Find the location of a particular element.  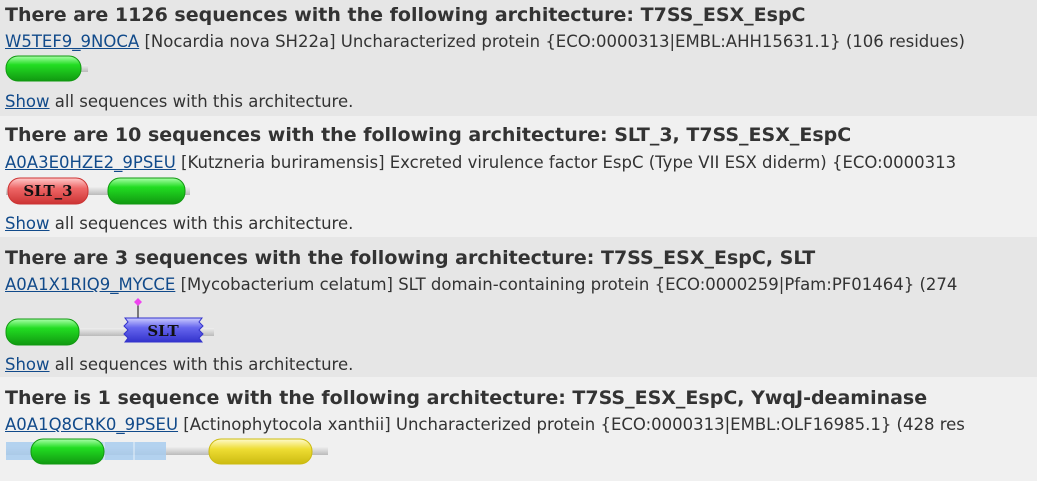

sequence-link: A0A1Q8CRK0_9PSEU is located at coordinates (91, 424).